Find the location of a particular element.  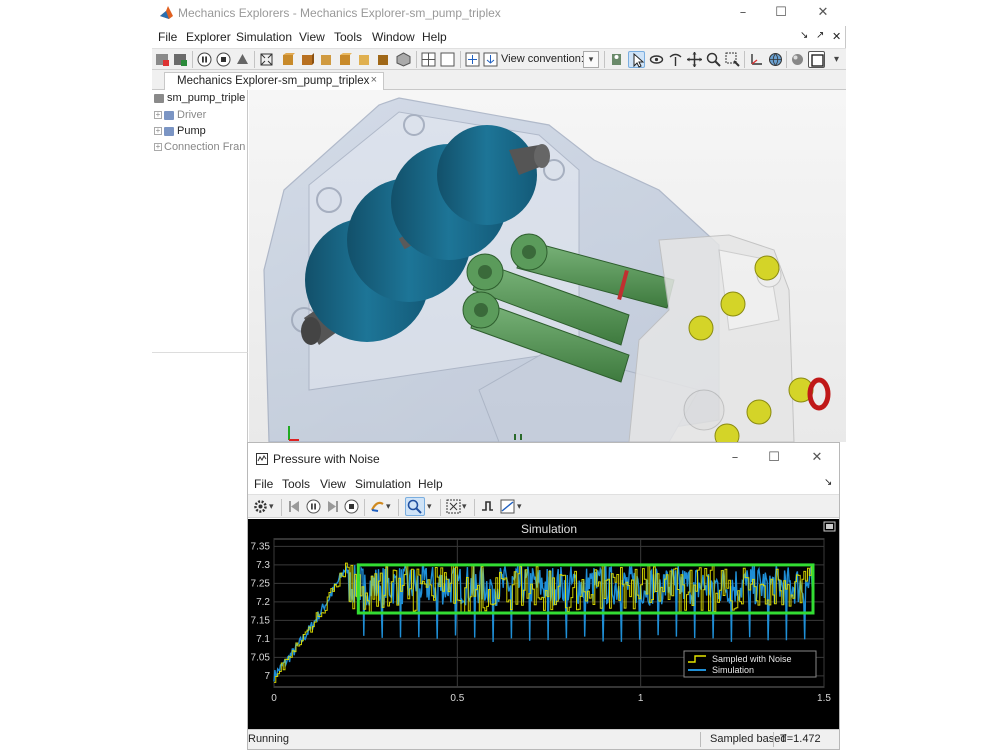

tab-mechanics-explorer: Mechanics Explorer-sm_pump_triplex × is located at coordinates (274, 81).